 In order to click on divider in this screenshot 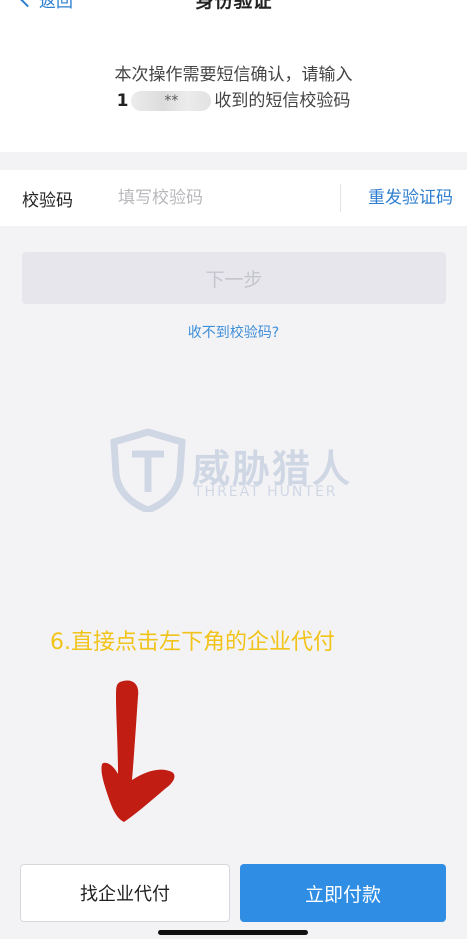, I will do `click(340, 198)`.